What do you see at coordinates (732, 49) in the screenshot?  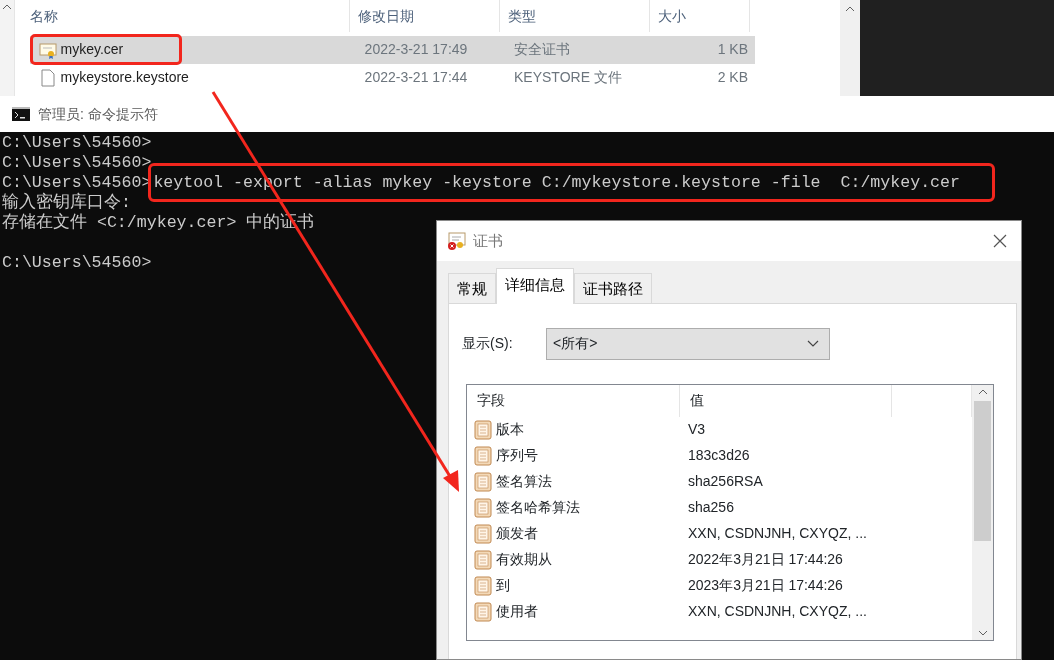 I see `file-size: 1 KB` at bounding box center [732, 49].